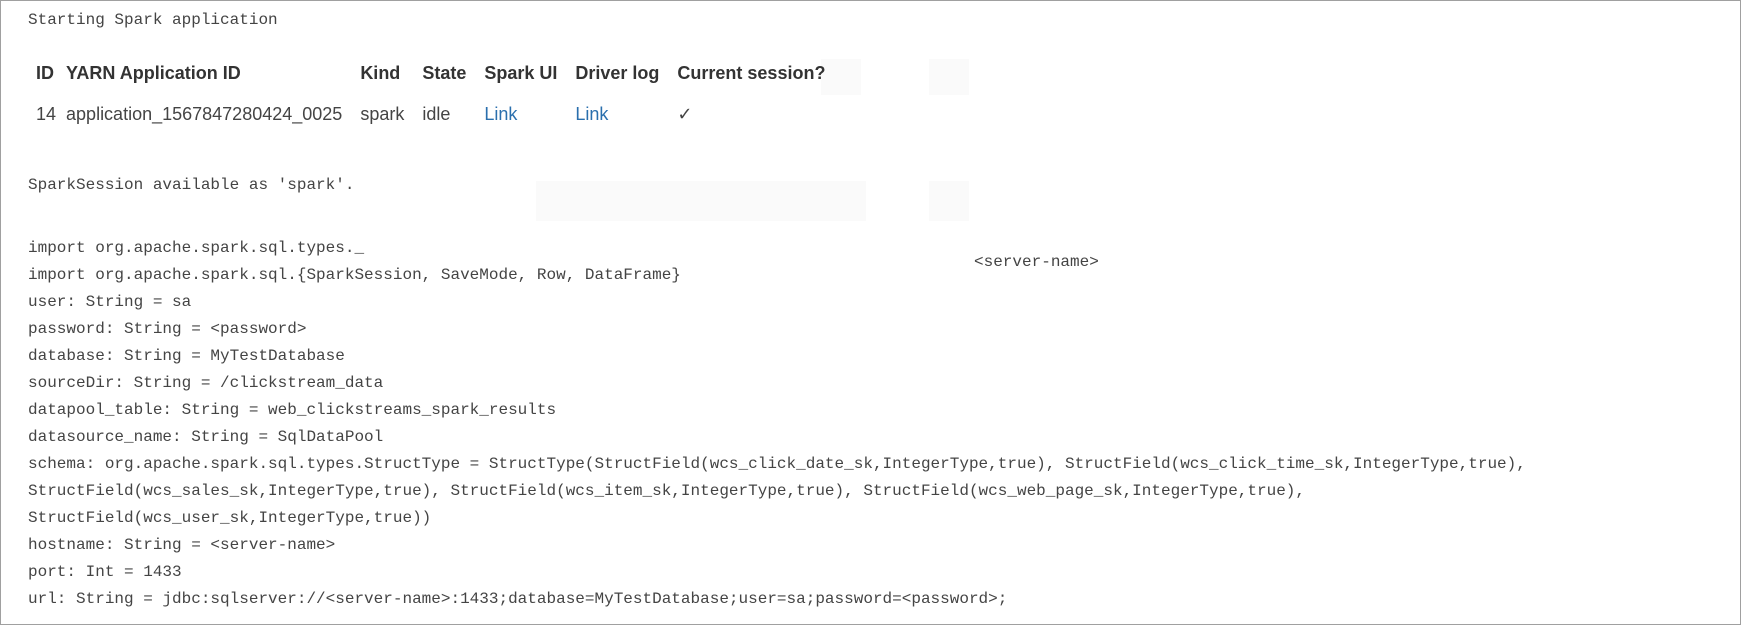  I want to click on code-line: import org.apache.spark.sql.types._, so click(196, 248).